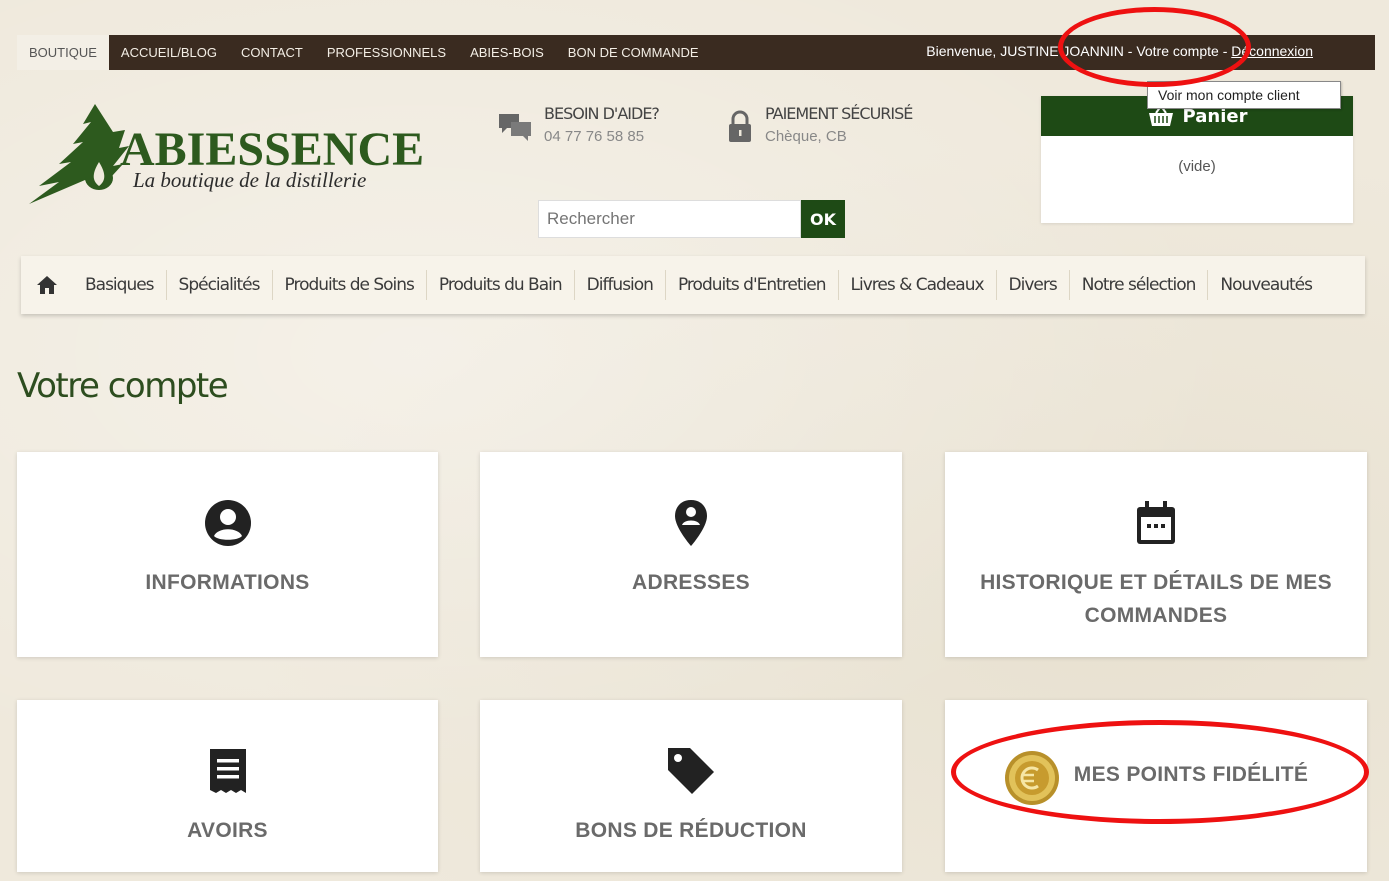 The width and height of the screenshot is (1389, 881). Describe the element at coordinates (1031, 778) in the screenshot. I see `loyalty-coin-icon` at that location.